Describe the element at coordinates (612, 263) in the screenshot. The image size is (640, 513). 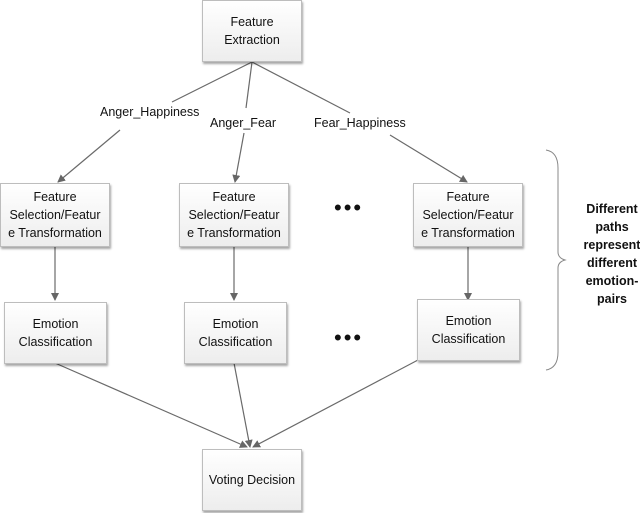
I see `note-line: different` at that location.